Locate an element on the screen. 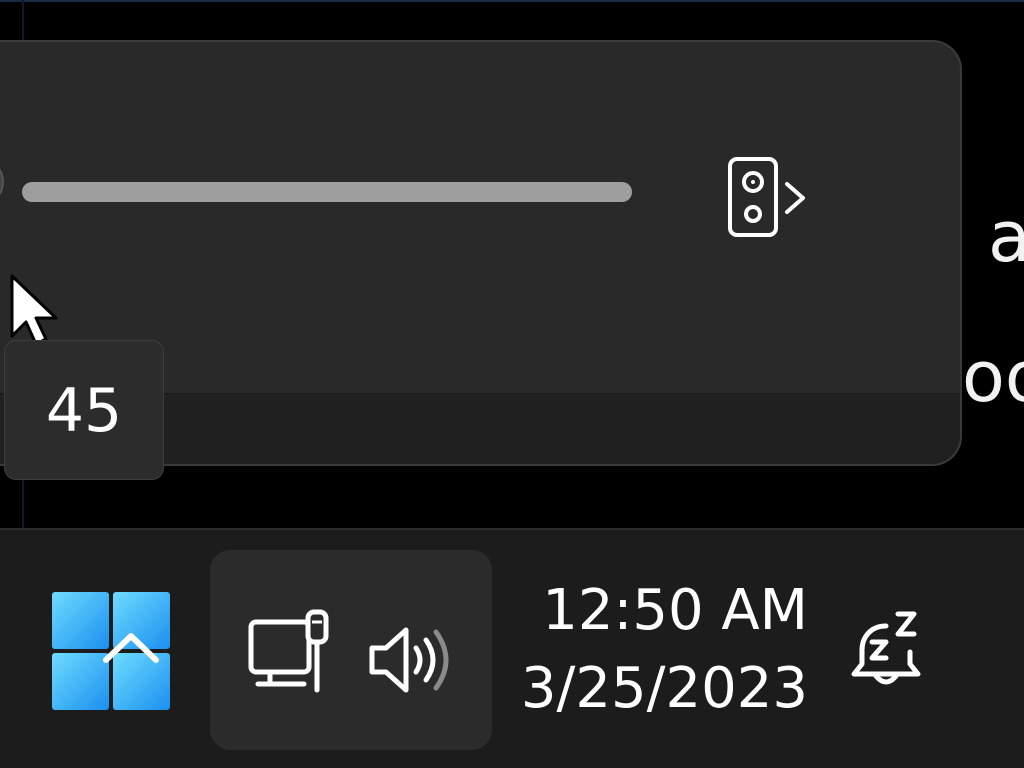 The height and width of the screenshot is (768, 1024). speaker-icon is located at coordinates (753, 197).